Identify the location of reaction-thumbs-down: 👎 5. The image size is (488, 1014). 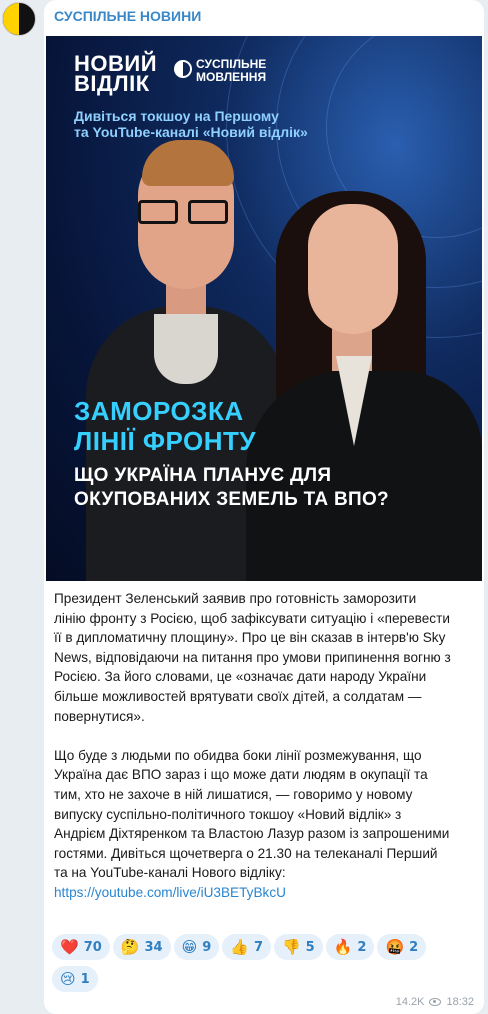
(298, 947).